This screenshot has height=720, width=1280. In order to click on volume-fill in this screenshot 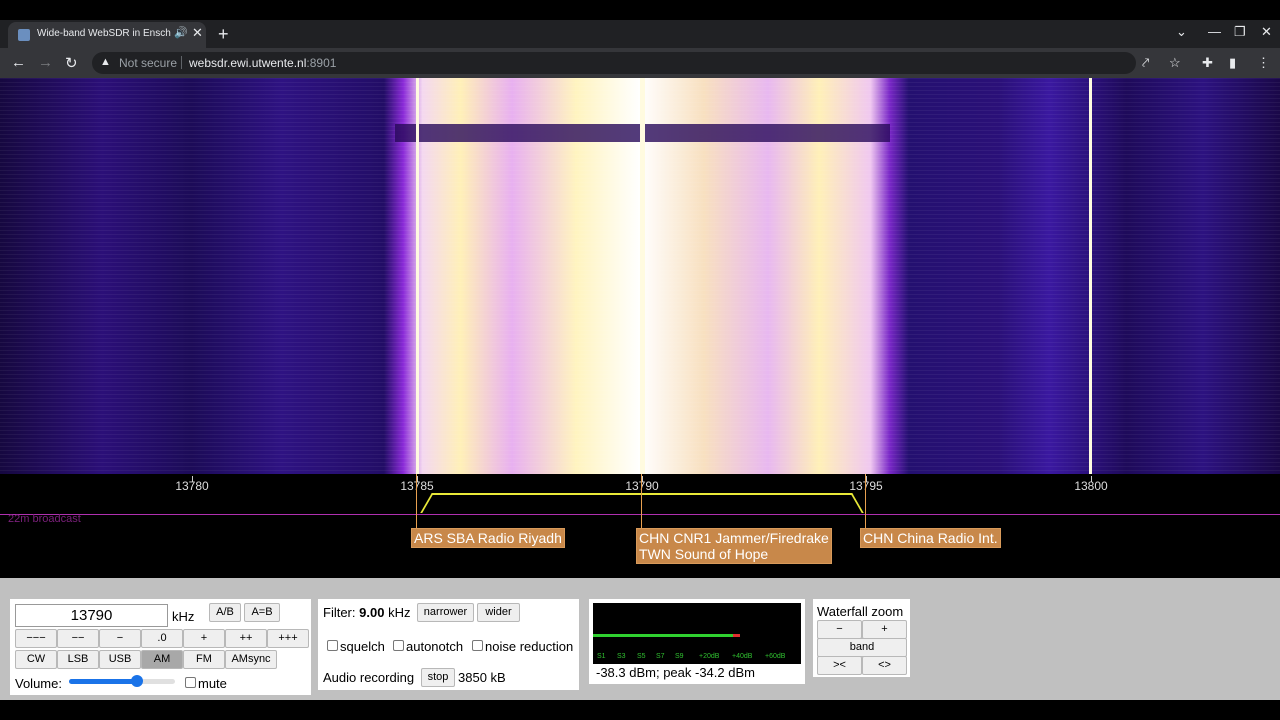, I will do `click(103, 681)`.